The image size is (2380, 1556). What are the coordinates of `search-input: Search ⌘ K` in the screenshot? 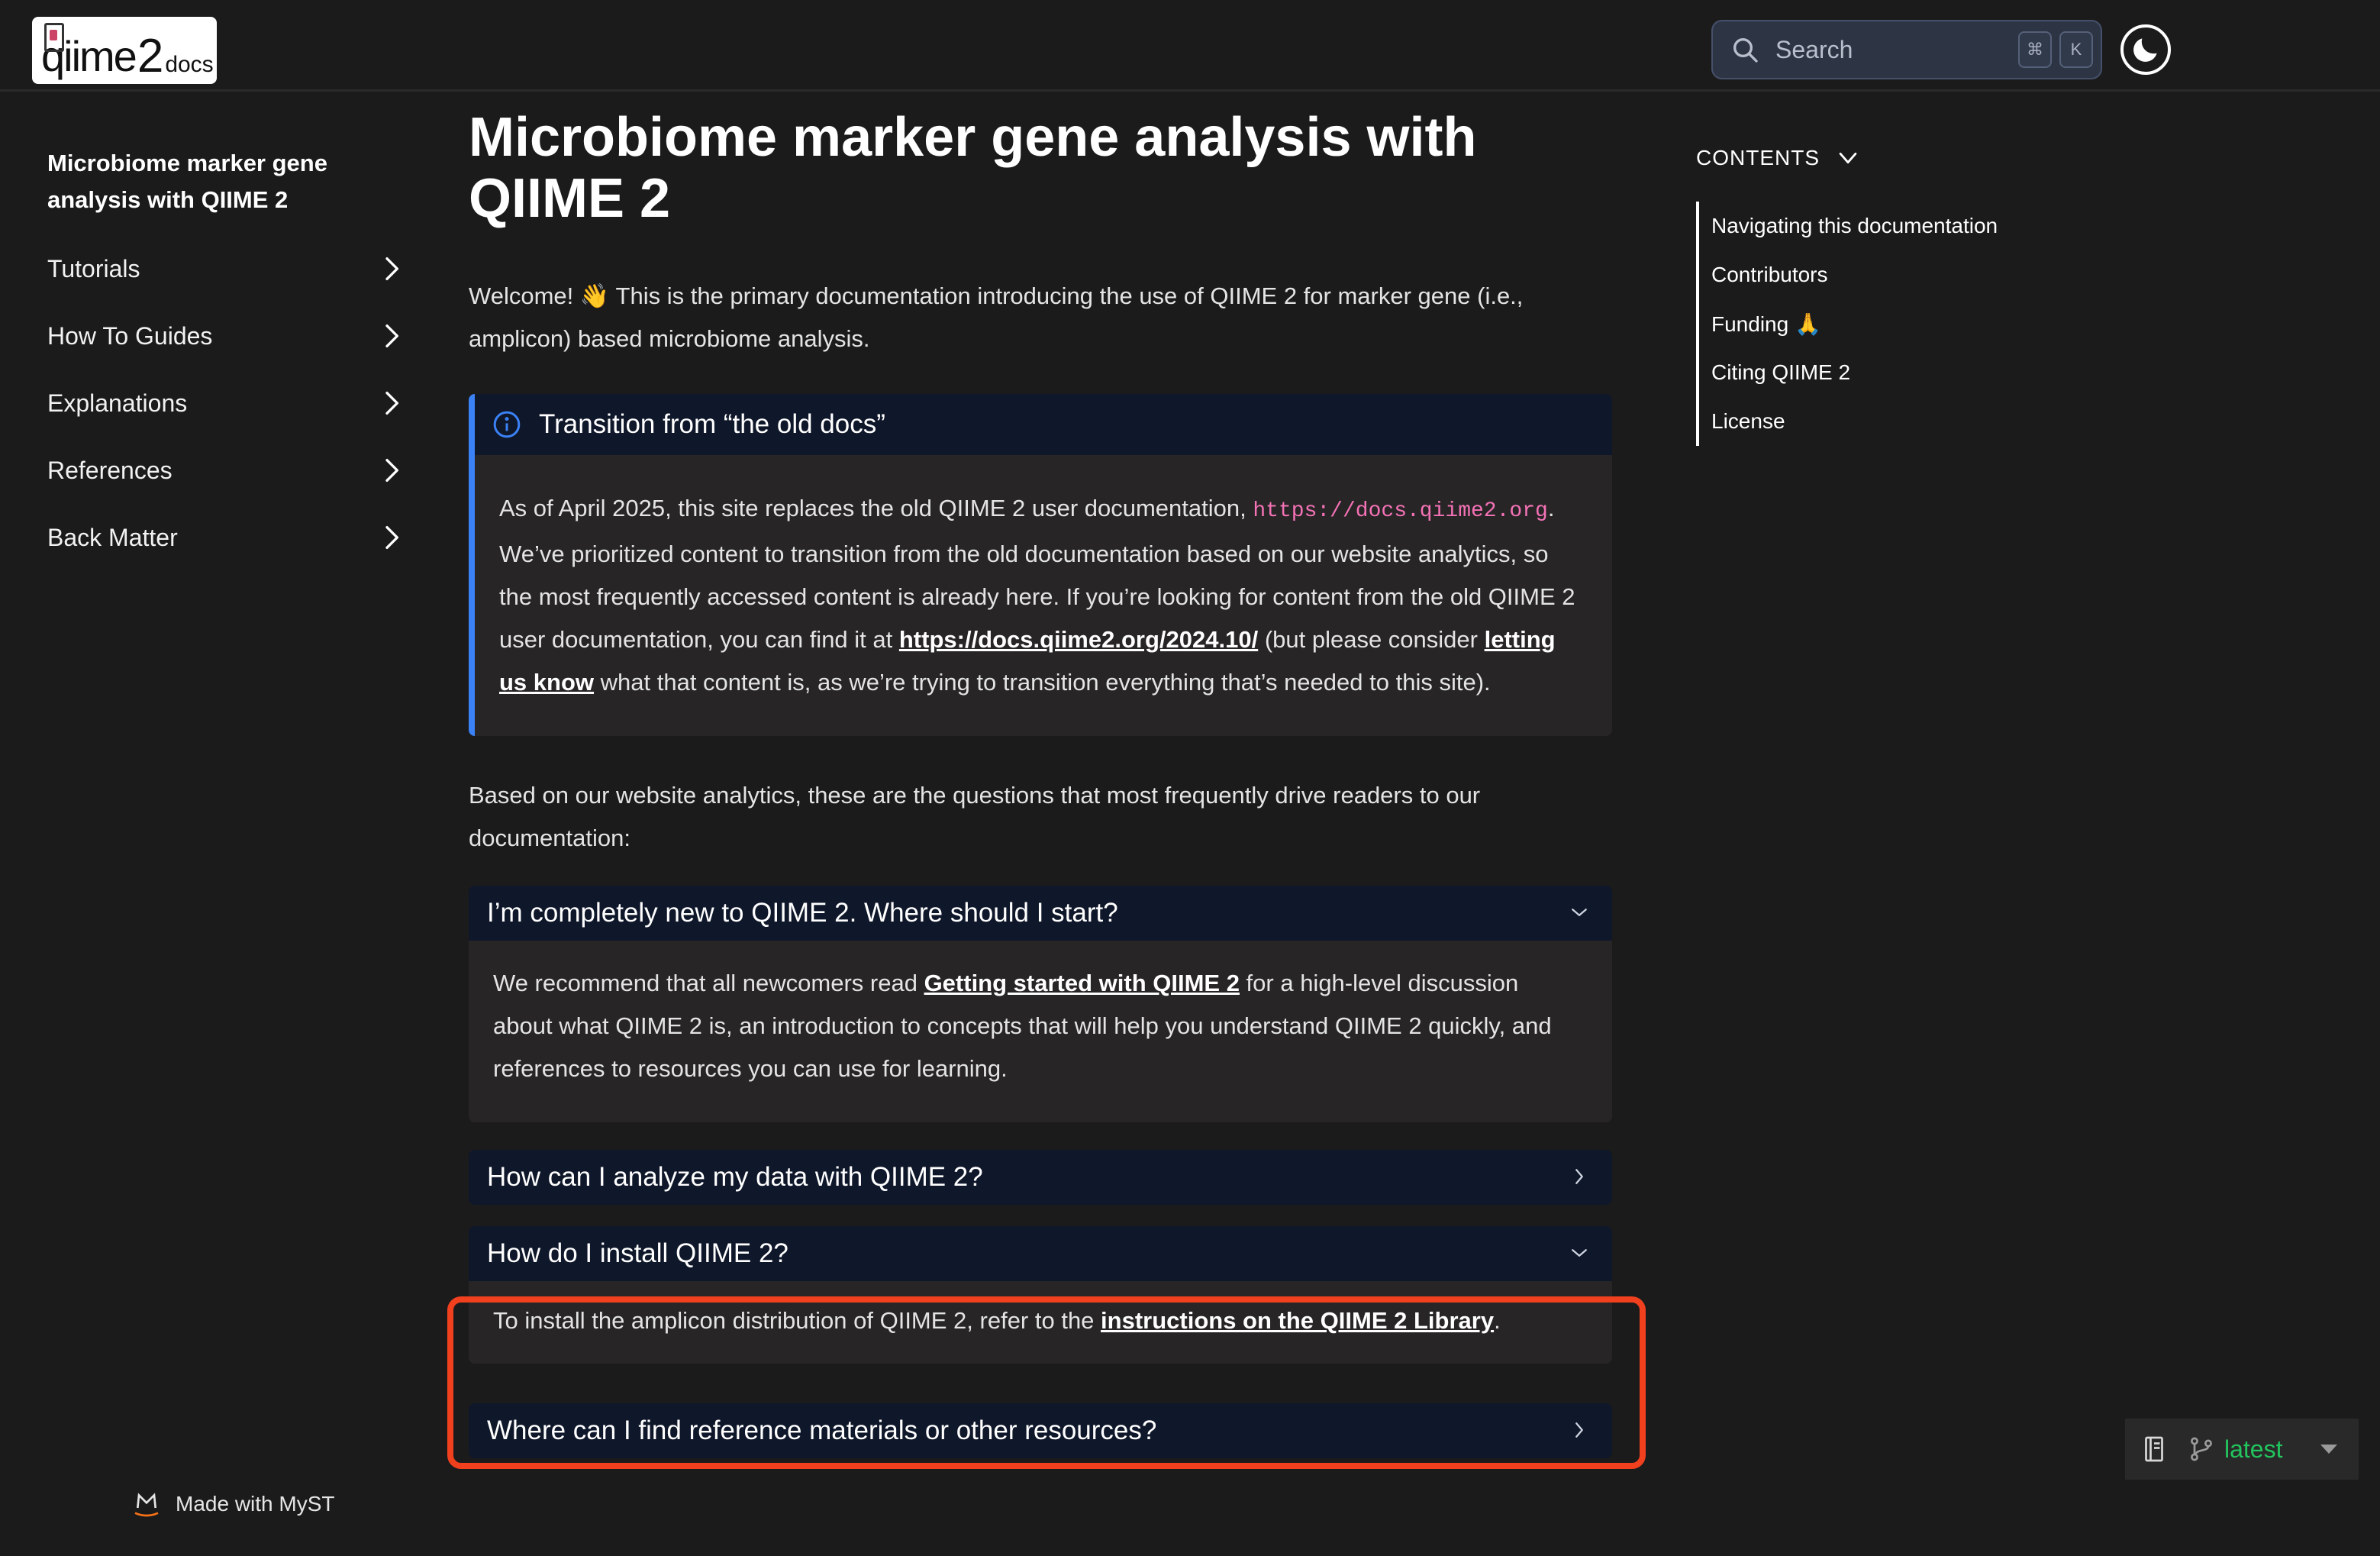 It's located at (1906, 49).